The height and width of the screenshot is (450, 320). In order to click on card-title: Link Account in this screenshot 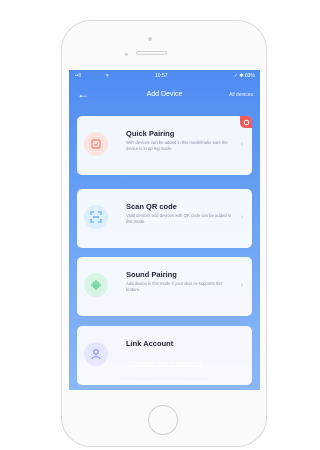, I will do `click(150, 343)`.